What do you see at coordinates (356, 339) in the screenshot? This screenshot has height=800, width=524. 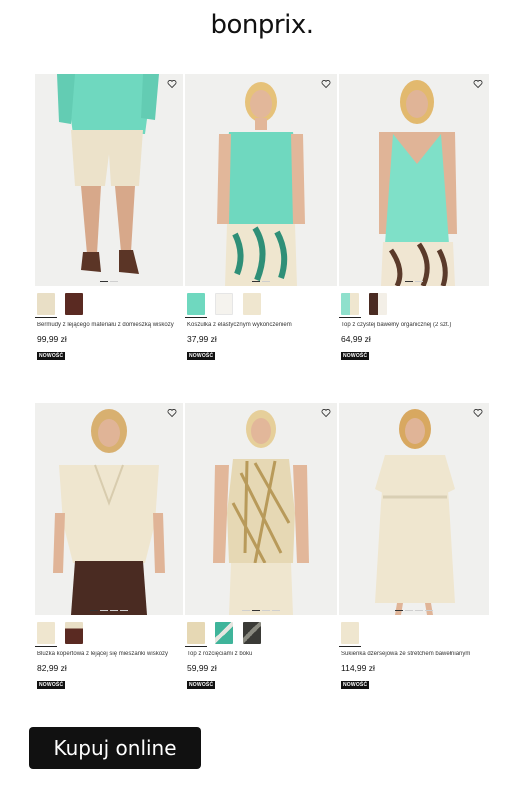 I see `product-price: 64,99 zł` at bounding box center [356, 339].